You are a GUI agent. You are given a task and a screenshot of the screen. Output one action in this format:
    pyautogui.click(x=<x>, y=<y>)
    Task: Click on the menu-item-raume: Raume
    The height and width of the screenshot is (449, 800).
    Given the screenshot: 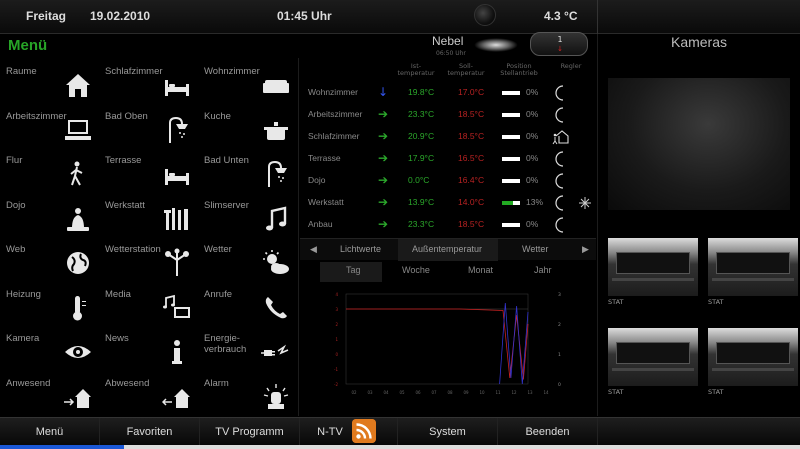 What is the action you would take?
    pyautogui.click(x=49, y=82)
    